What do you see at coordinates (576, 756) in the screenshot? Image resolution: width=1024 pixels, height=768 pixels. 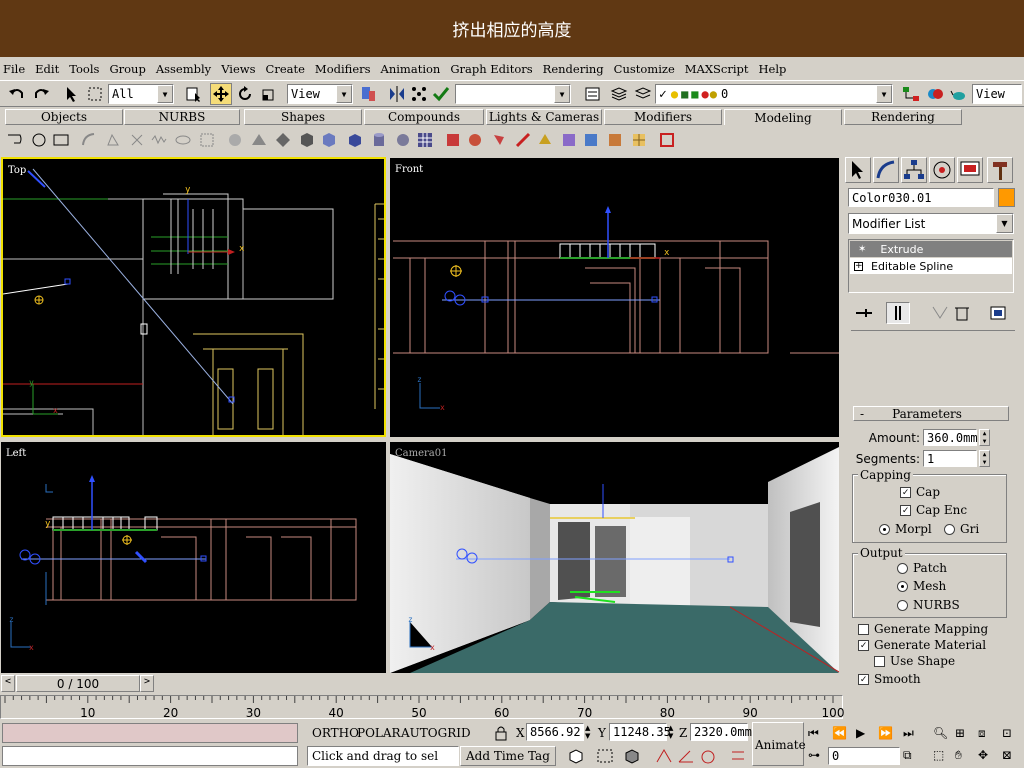 I see `selection-lock-icon` at bounding box center [576, 756].